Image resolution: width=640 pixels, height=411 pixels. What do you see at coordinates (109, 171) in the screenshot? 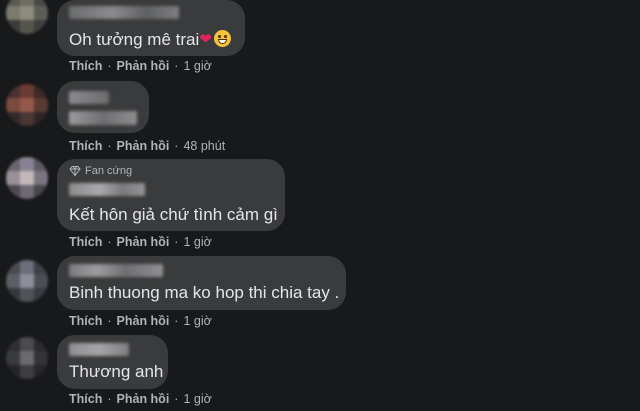
I see `badge-label: Fan cứng` at bounding box center [109, 171].